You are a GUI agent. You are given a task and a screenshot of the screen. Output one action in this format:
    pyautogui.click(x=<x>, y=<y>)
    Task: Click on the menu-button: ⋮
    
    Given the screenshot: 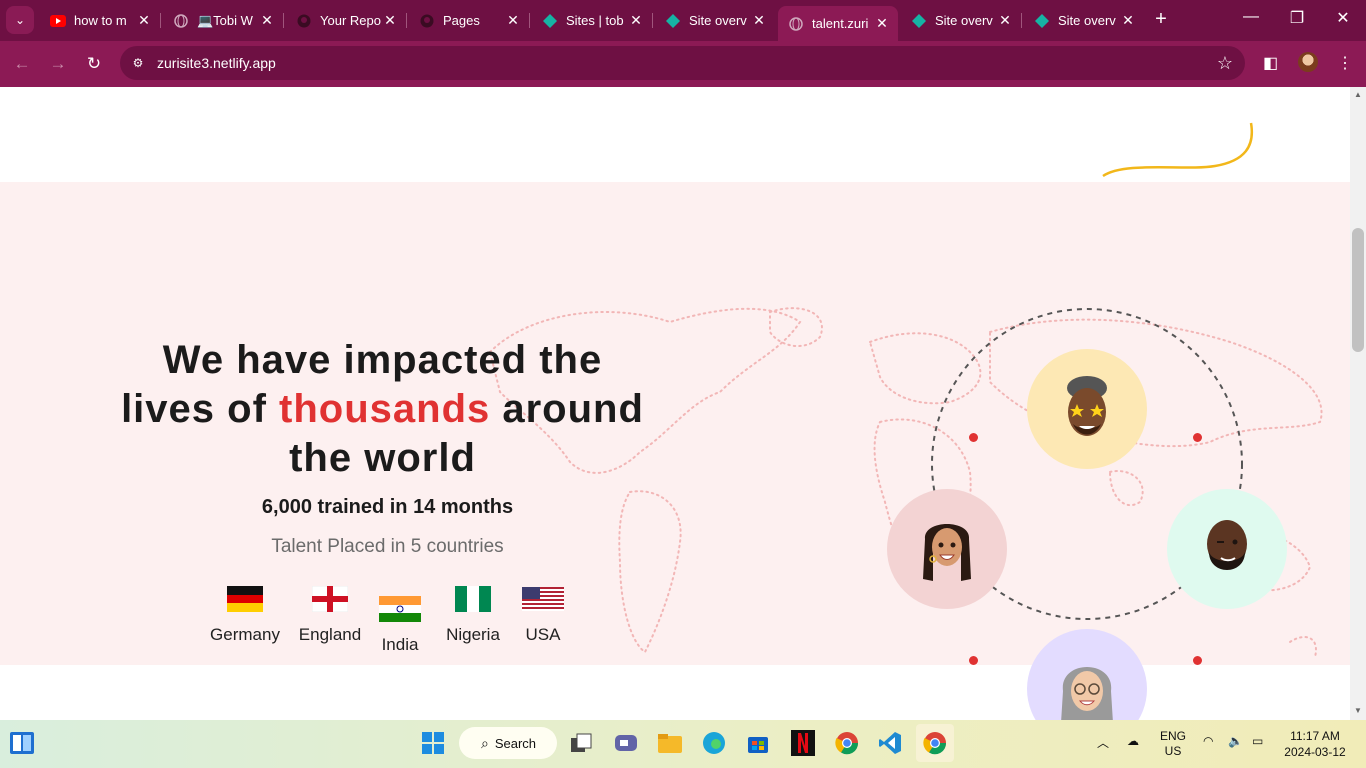 What is the action you would take?
    pyautogui.click(x=1345, y=63)
    